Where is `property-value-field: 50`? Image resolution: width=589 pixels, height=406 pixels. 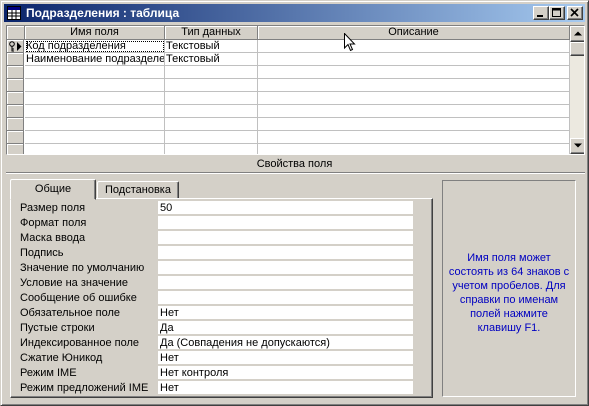
property-value-field: 50 is located at coordinates (285, 208).